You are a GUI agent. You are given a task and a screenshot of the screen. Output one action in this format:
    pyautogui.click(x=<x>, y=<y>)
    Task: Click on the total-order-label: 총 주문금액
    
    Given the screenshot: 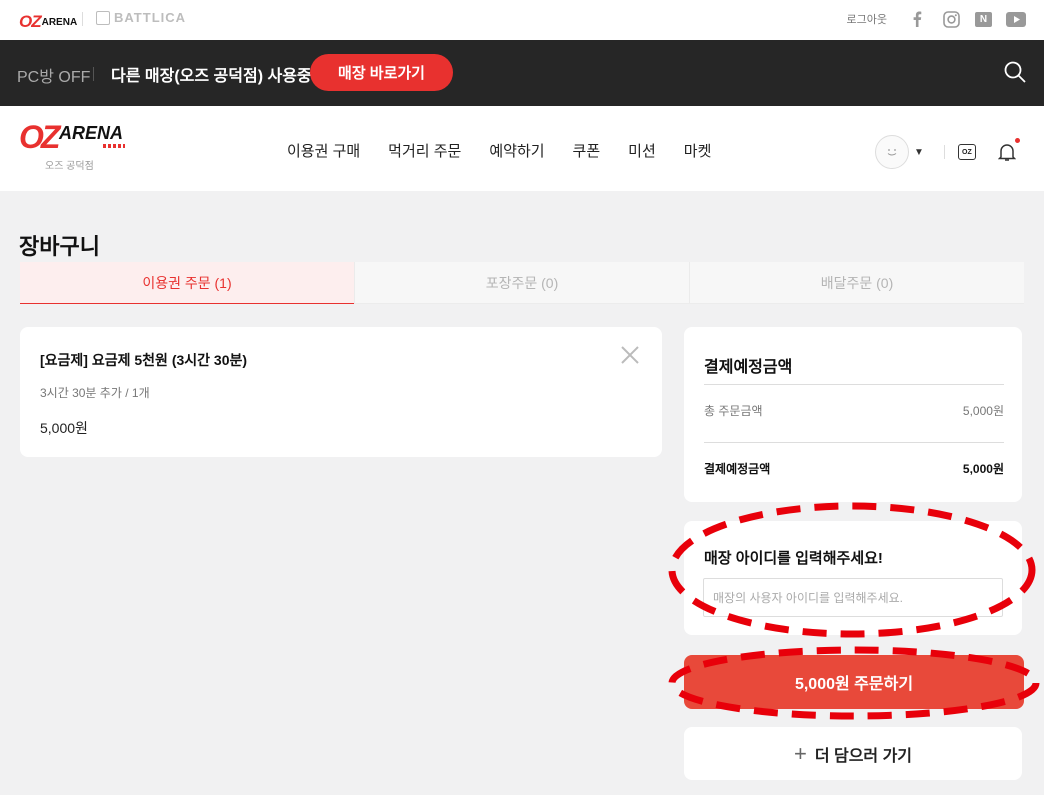 What is the action you would take?
    pyautogui.click(x=733, y=411)
    